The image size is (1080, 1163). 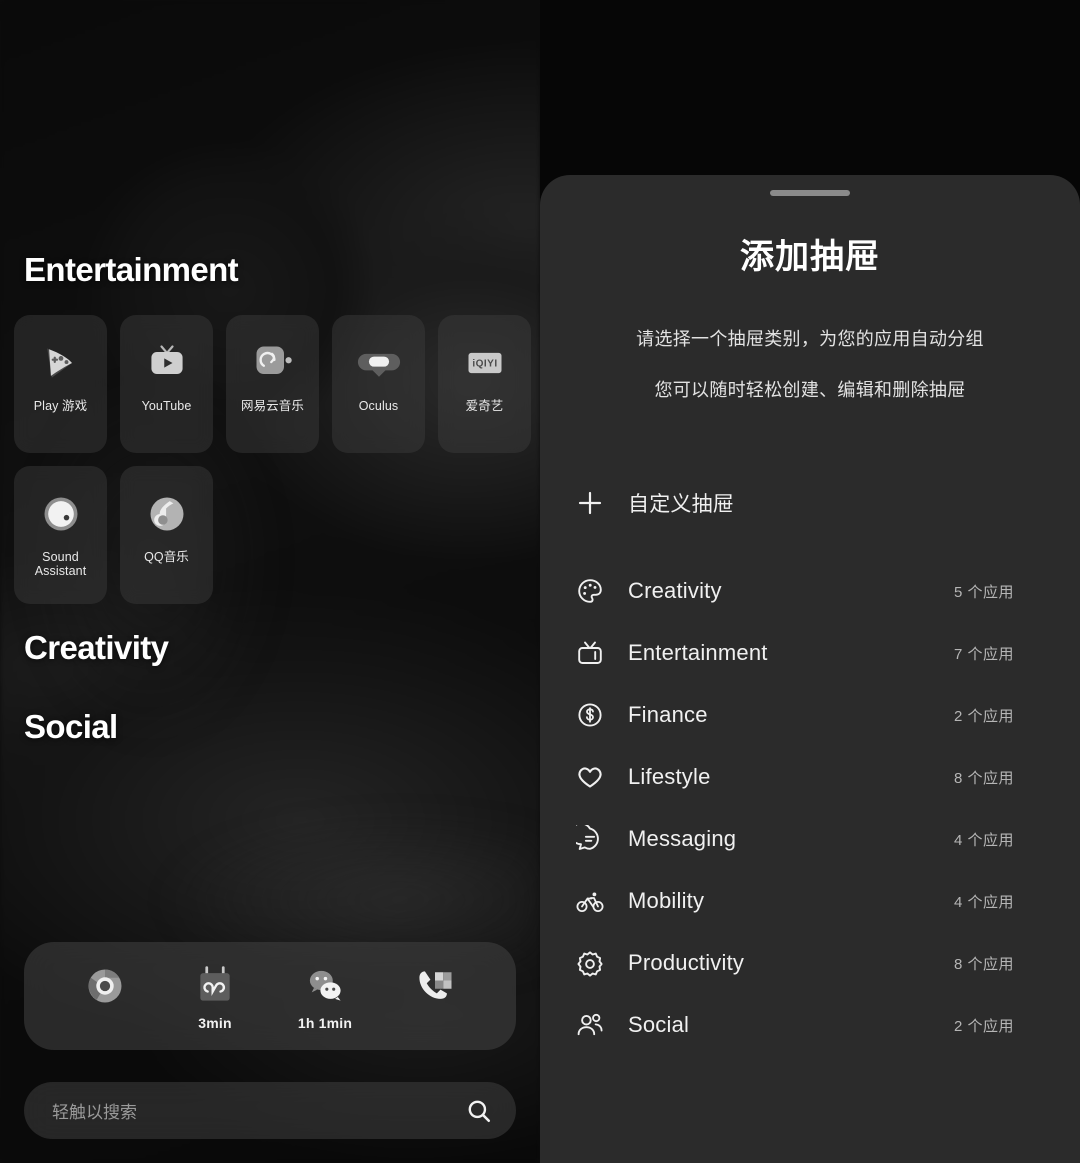 I want to click on app-tile-play-games: Play 游戏, so click(x=60, y=384).